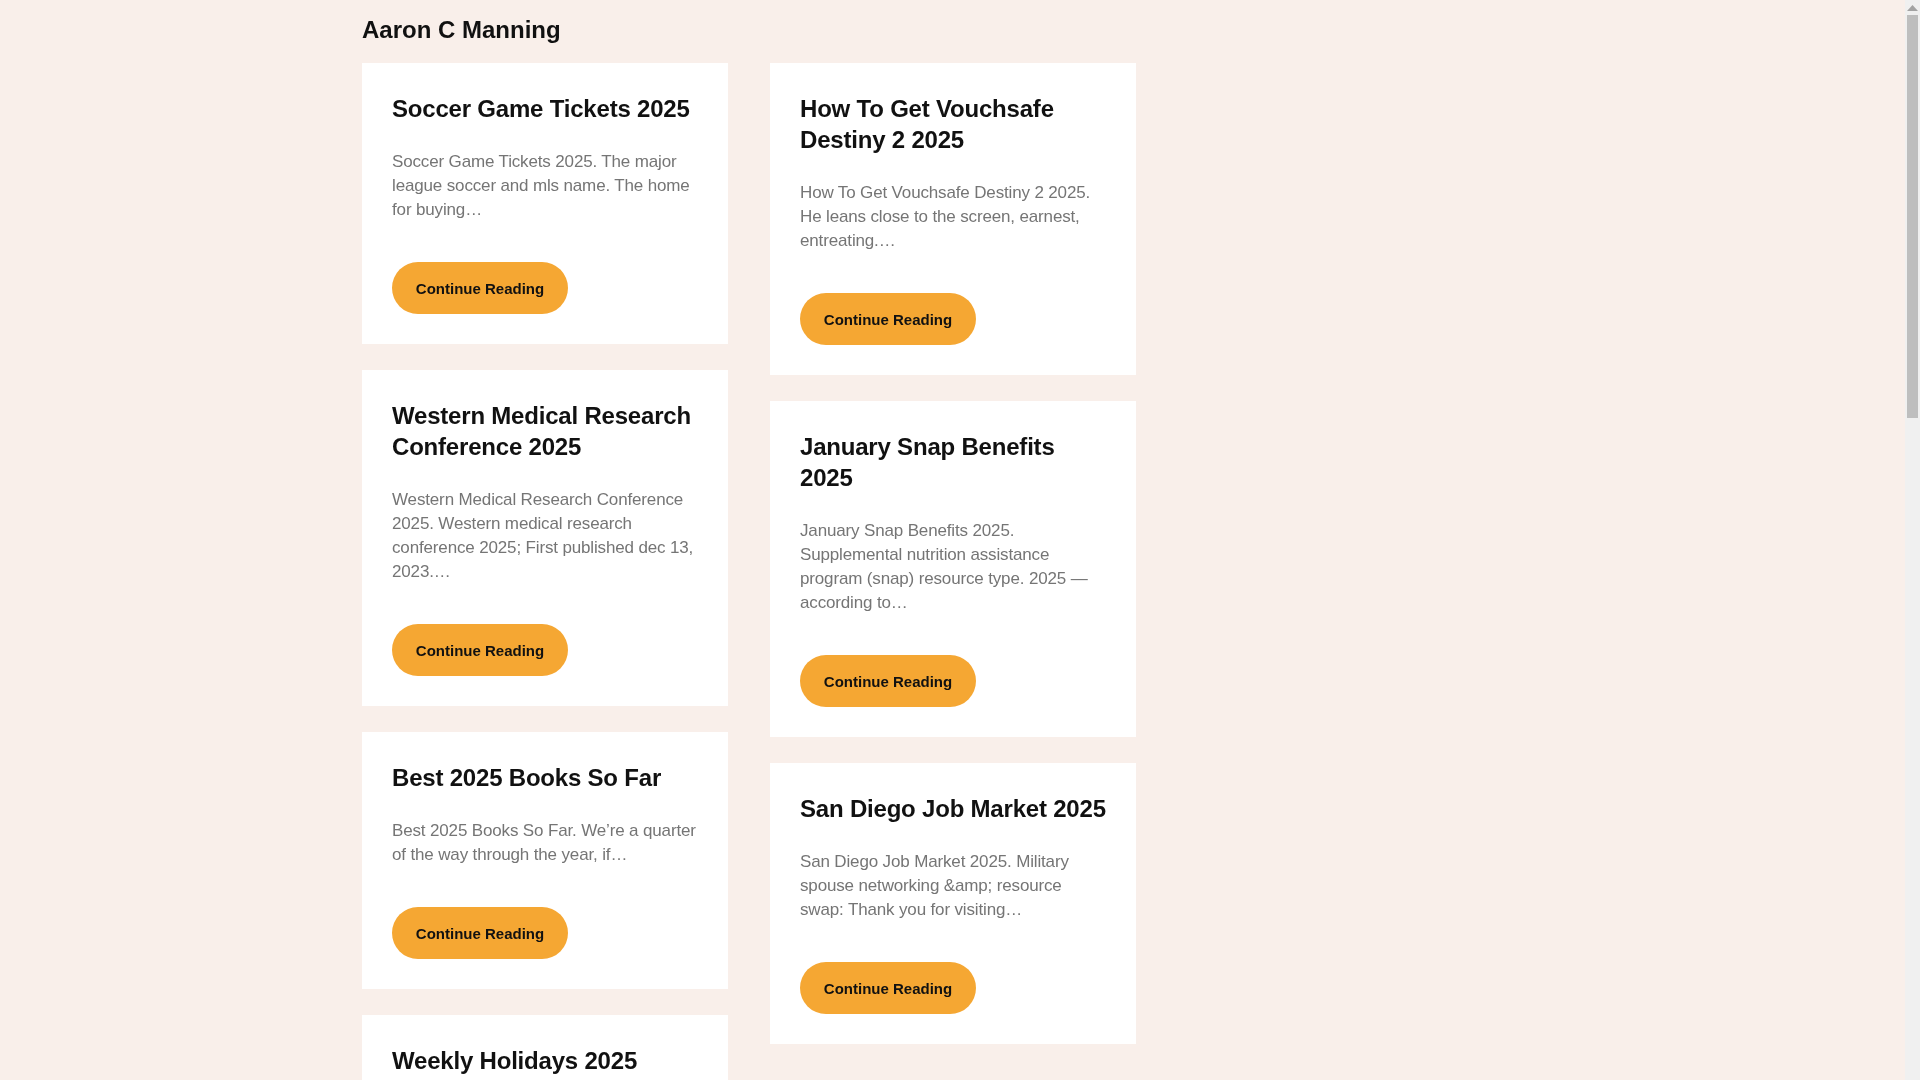 This screenshot has height=1080, width=1920. I want to click on site-title: Aaron C Manning, so click(461, 30).